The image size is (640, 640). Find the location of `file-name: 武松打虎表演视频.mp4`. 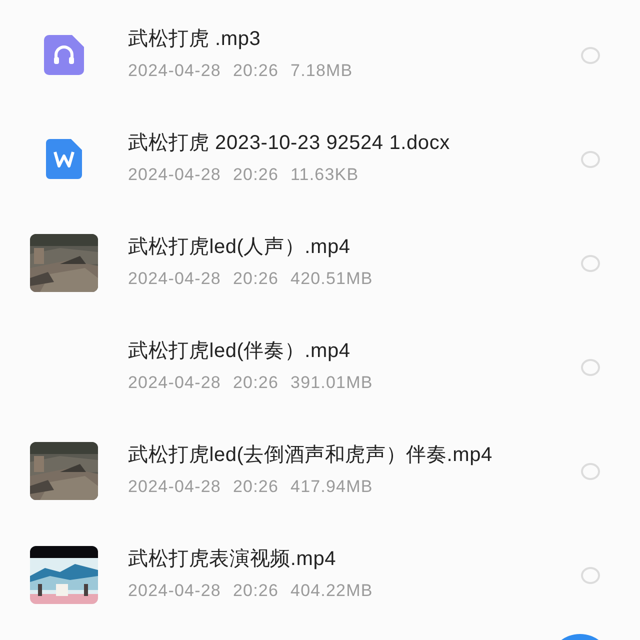

file-name: 武松打虎表演视频.mp4 is located at coordinates (233, 559).